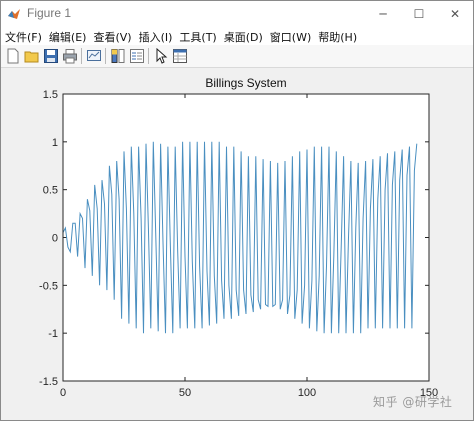 This screenshot has width=474, height=424. What do you see at coordinates (49, 13) in the screenshot?
I see `window-title: Figure 1` at bounding box center [49, 13].